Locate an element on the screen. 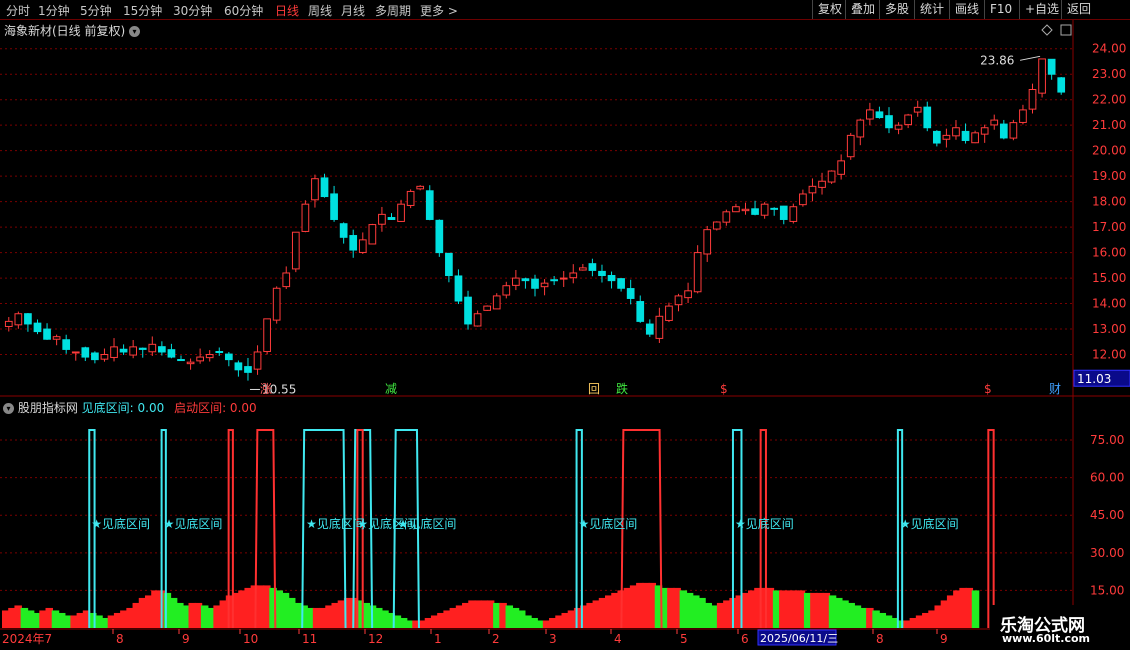  indicator-bar is located at coordinates (975, 609).